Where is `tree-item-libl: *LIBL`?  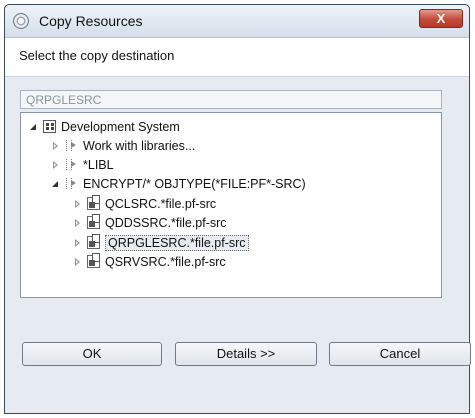
tree-item-libl: *LIBL is located at coordinates (82, 164).